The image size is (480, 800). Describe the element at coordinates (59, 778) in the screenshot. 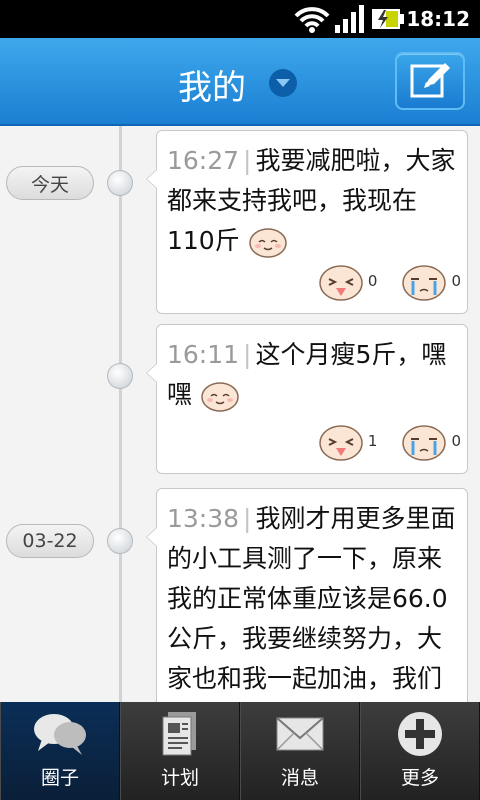

I see `nav-label: 圈子` at that location.